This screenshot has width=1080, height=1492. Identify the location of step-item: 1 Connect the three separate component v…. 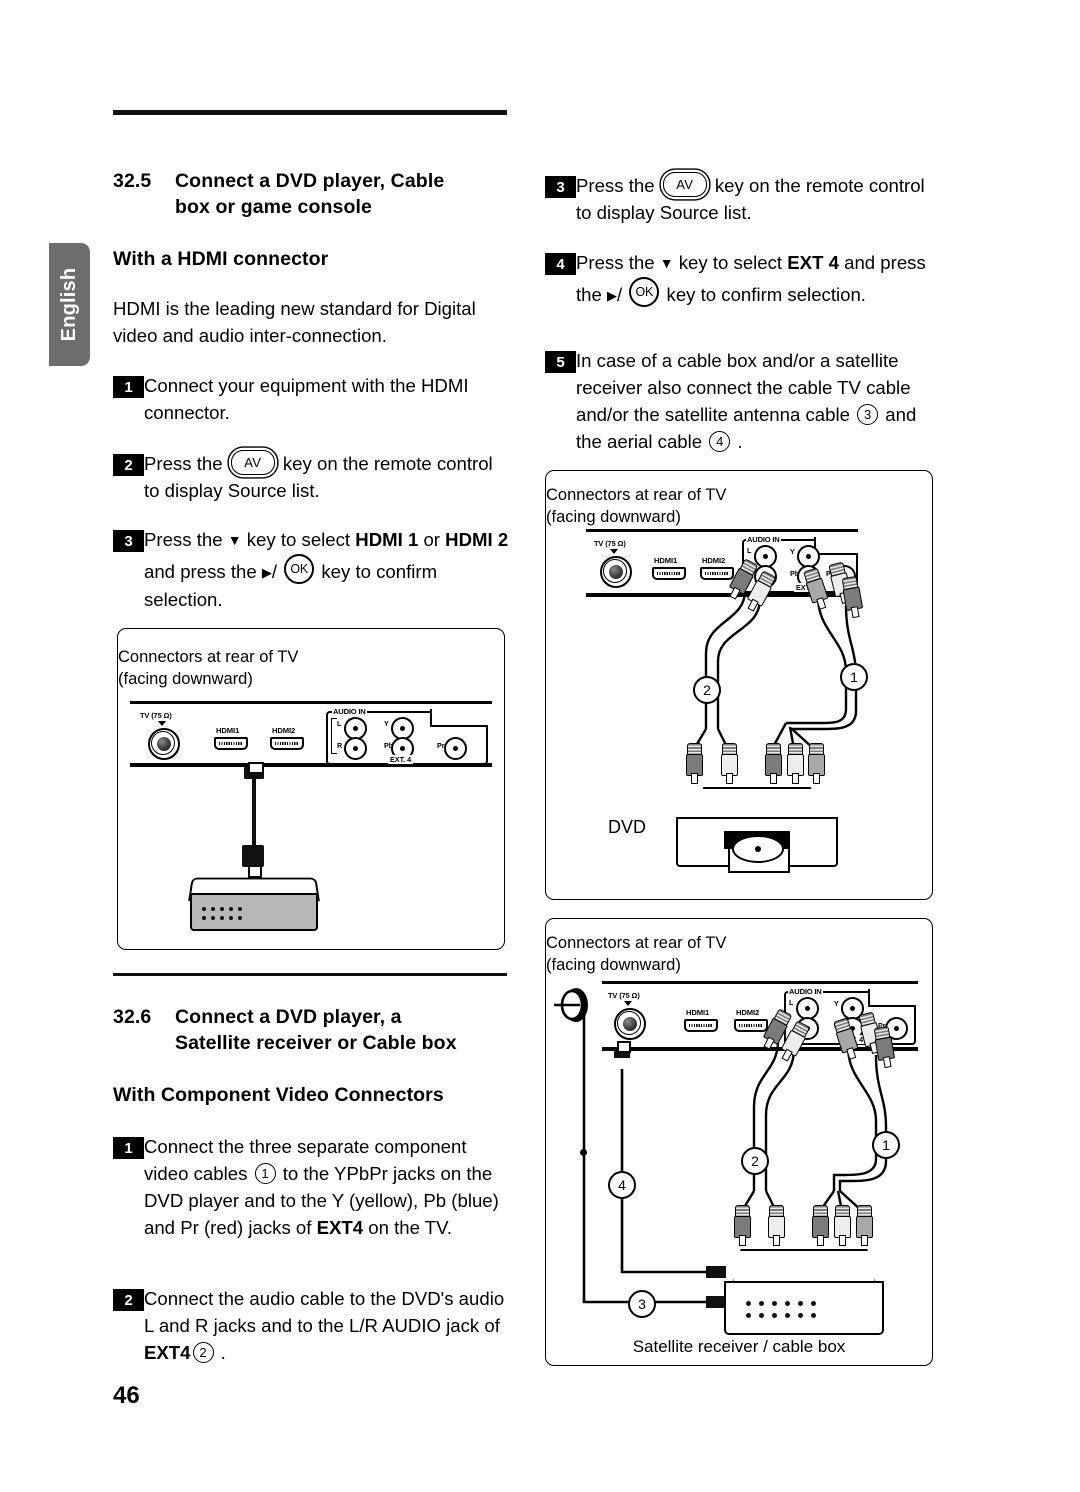
(313, 1187).